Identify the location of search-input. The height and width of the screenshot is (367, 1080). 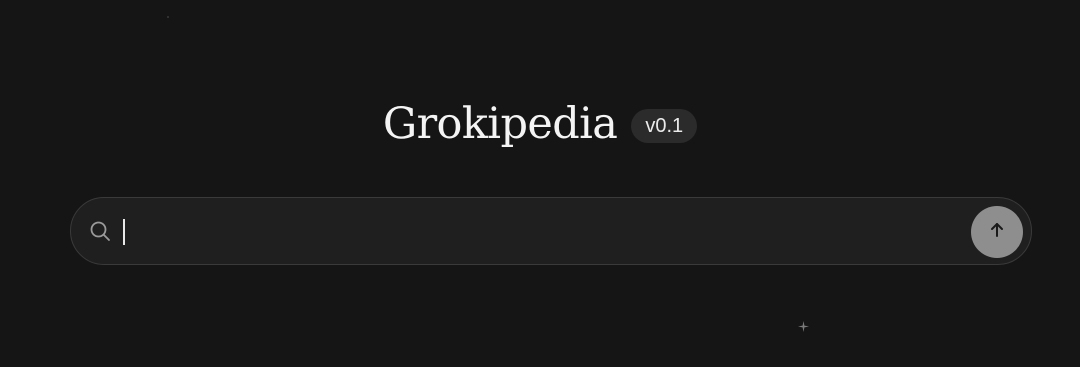
(543, 232).